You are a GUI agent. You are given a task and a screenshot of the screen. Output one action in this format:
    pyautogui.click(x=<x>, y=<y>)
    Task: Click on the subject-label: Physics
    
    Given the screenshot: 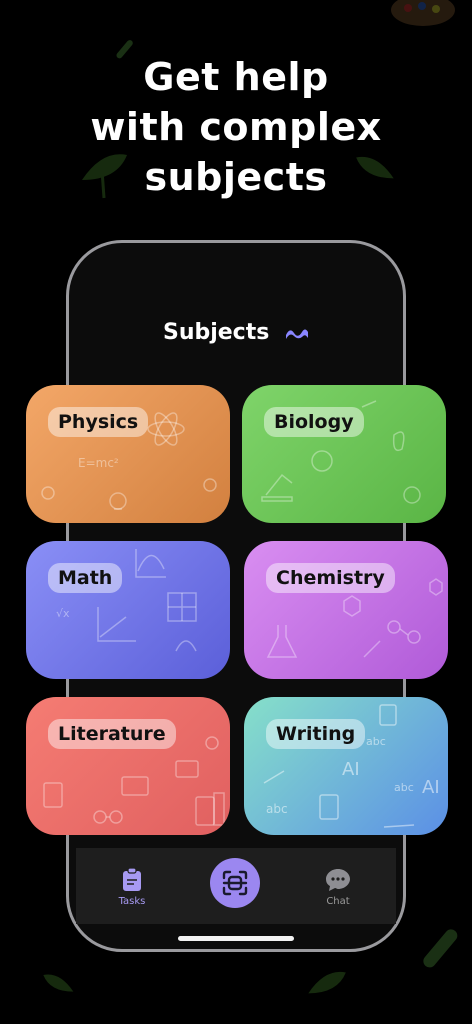 What is the action you would take?
    pyautogui.click(x=98, y=422)
    